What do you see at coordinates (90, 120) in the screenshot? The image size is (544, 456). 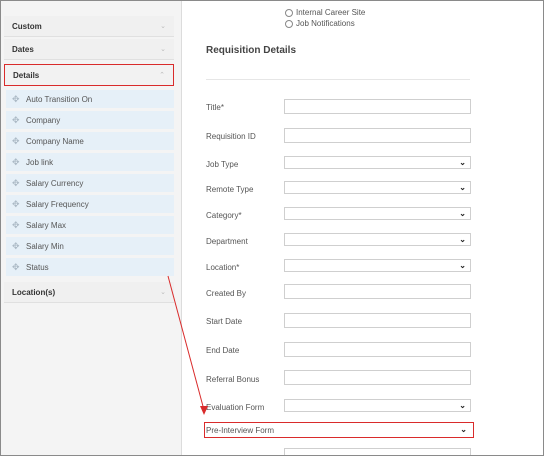 I see `field-item-company: ✥ Company` at bounding box center [90, 120].